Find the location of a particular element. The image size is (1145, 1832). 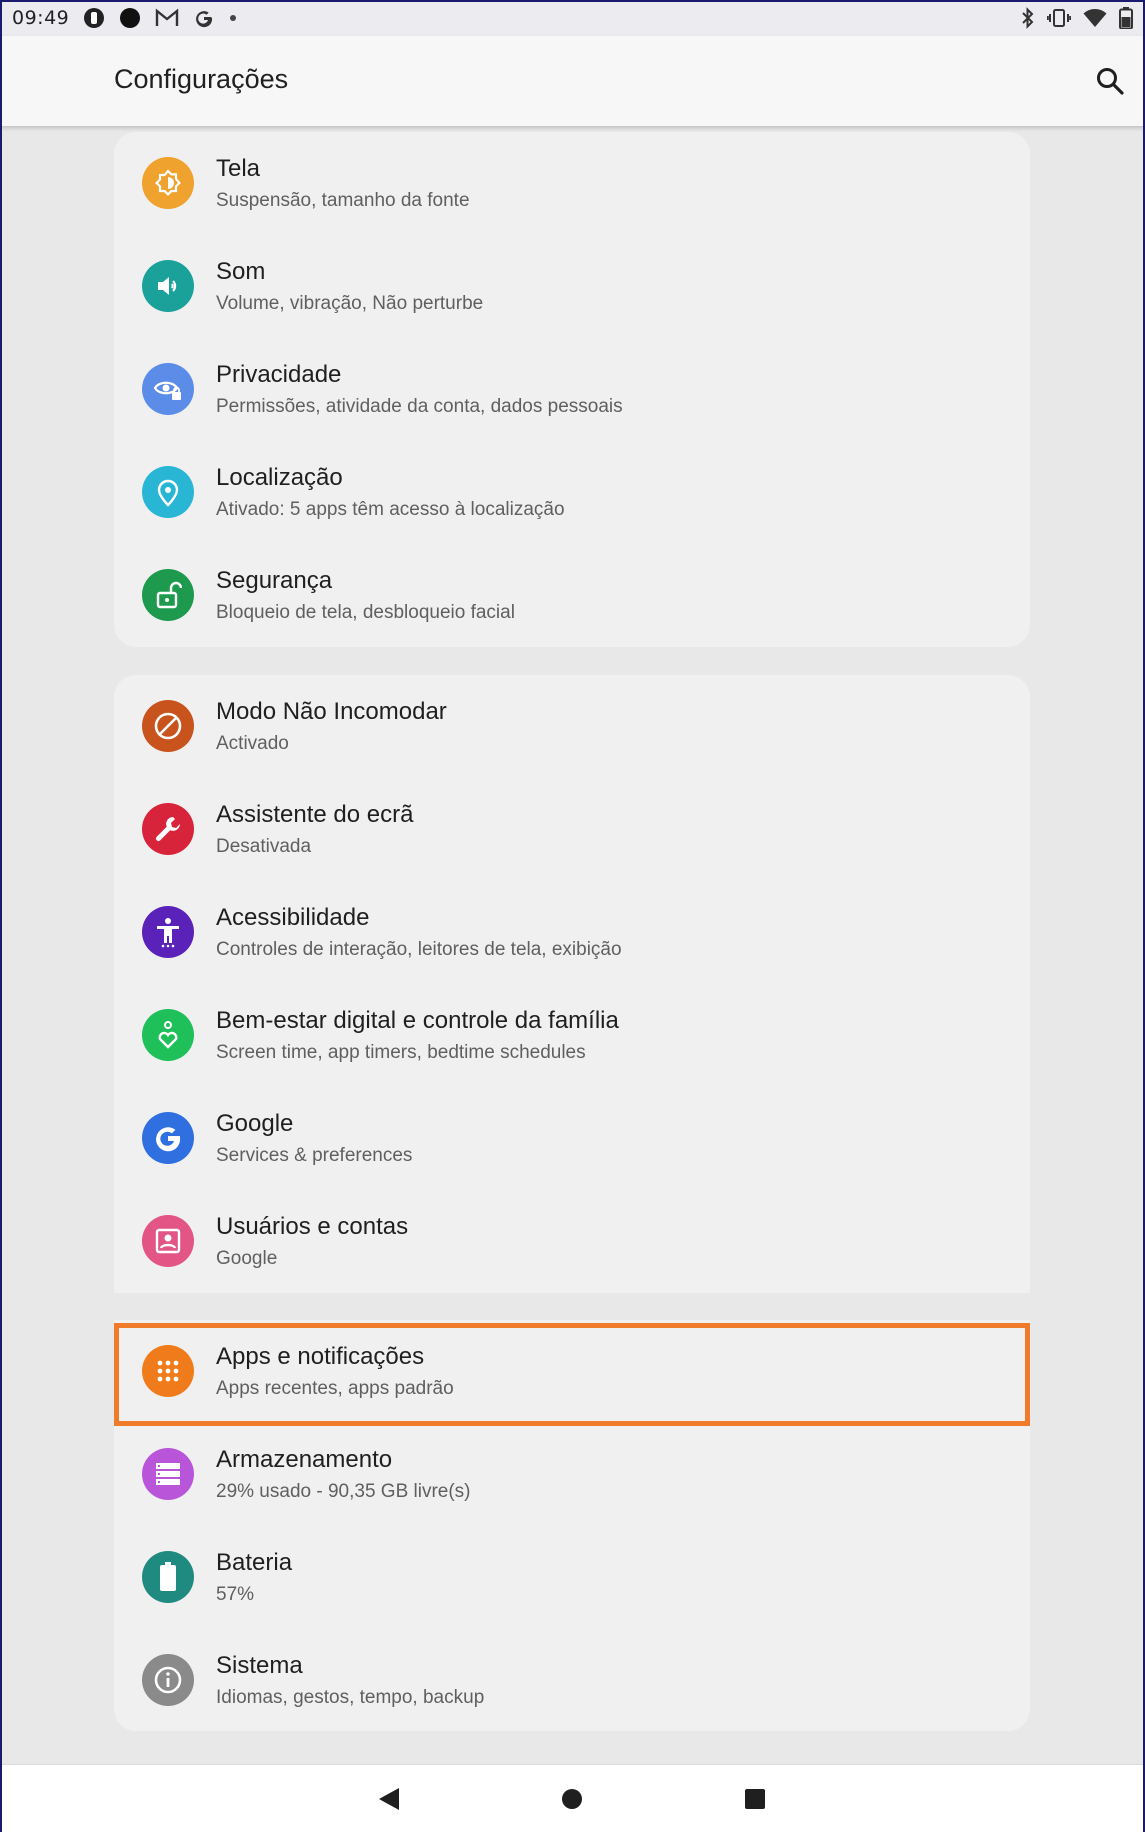

item-title: Assistente do ecrã is located at coordinates (315, 814).